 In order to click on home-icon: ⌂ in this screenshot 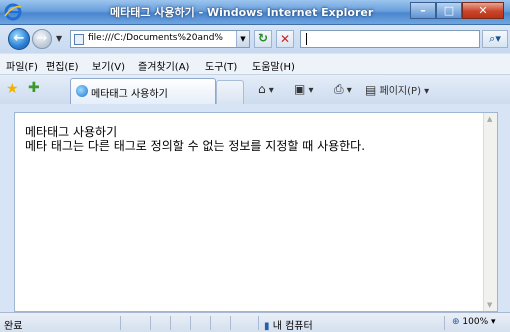, I will do `click(262, 89)`.